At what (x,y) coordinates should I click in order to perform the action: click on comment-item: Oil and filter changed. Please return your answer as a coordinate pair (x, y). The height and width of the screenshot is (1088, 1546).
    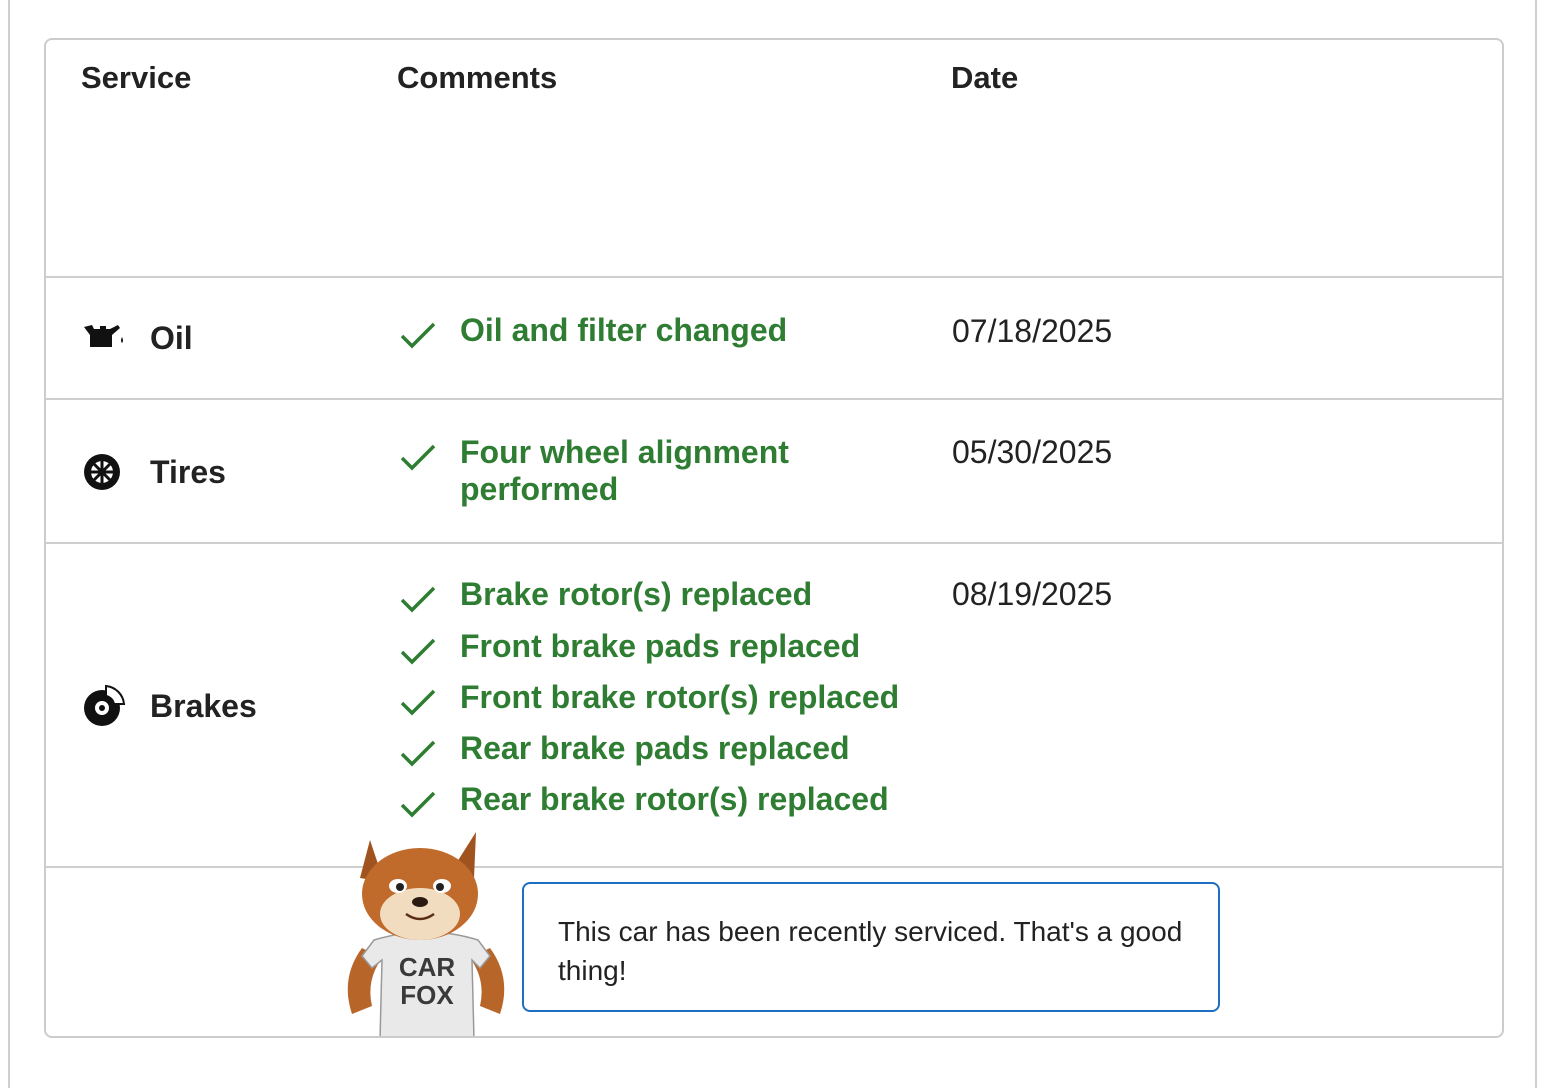
    Looking at the image, I should click on (658, 332).